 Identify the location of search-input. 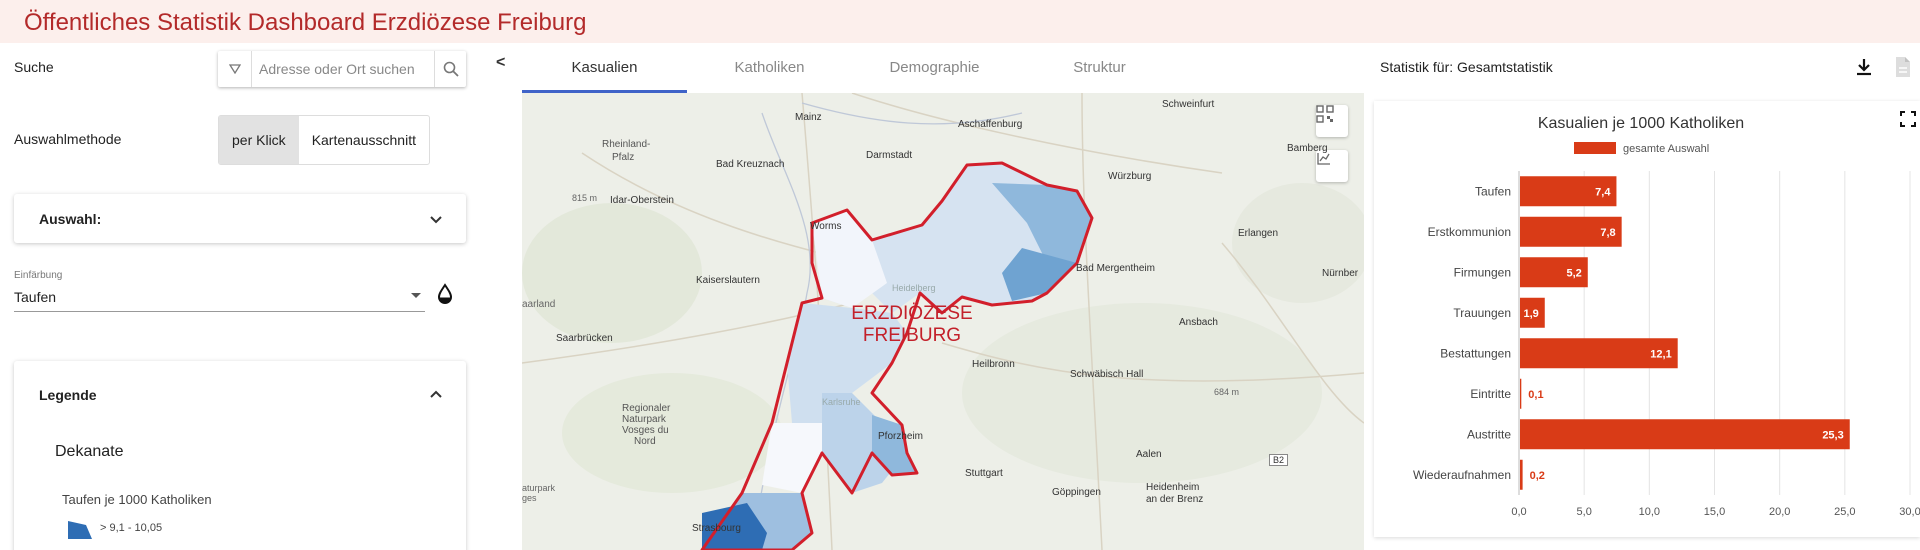
(343, 69).